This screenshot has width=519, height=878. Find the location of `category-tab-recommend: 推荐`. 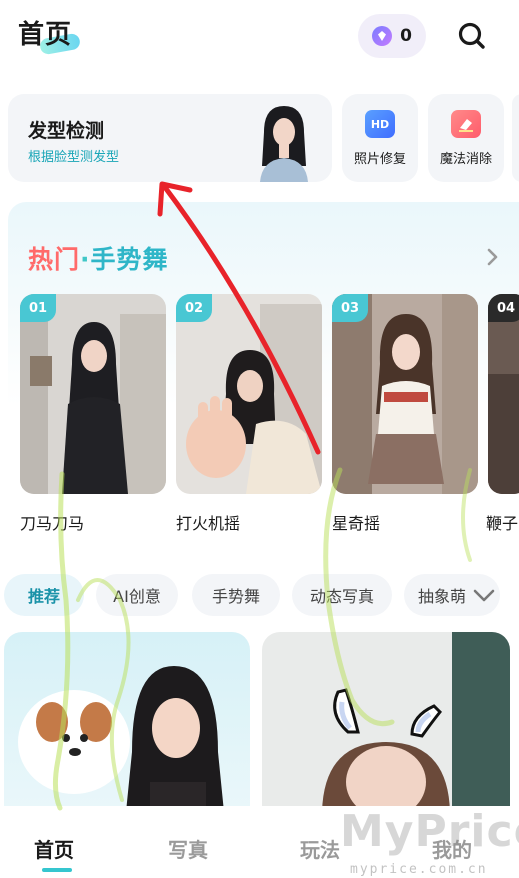

category-tab-recommend: 推荐 is located at coordinates (44, 595).